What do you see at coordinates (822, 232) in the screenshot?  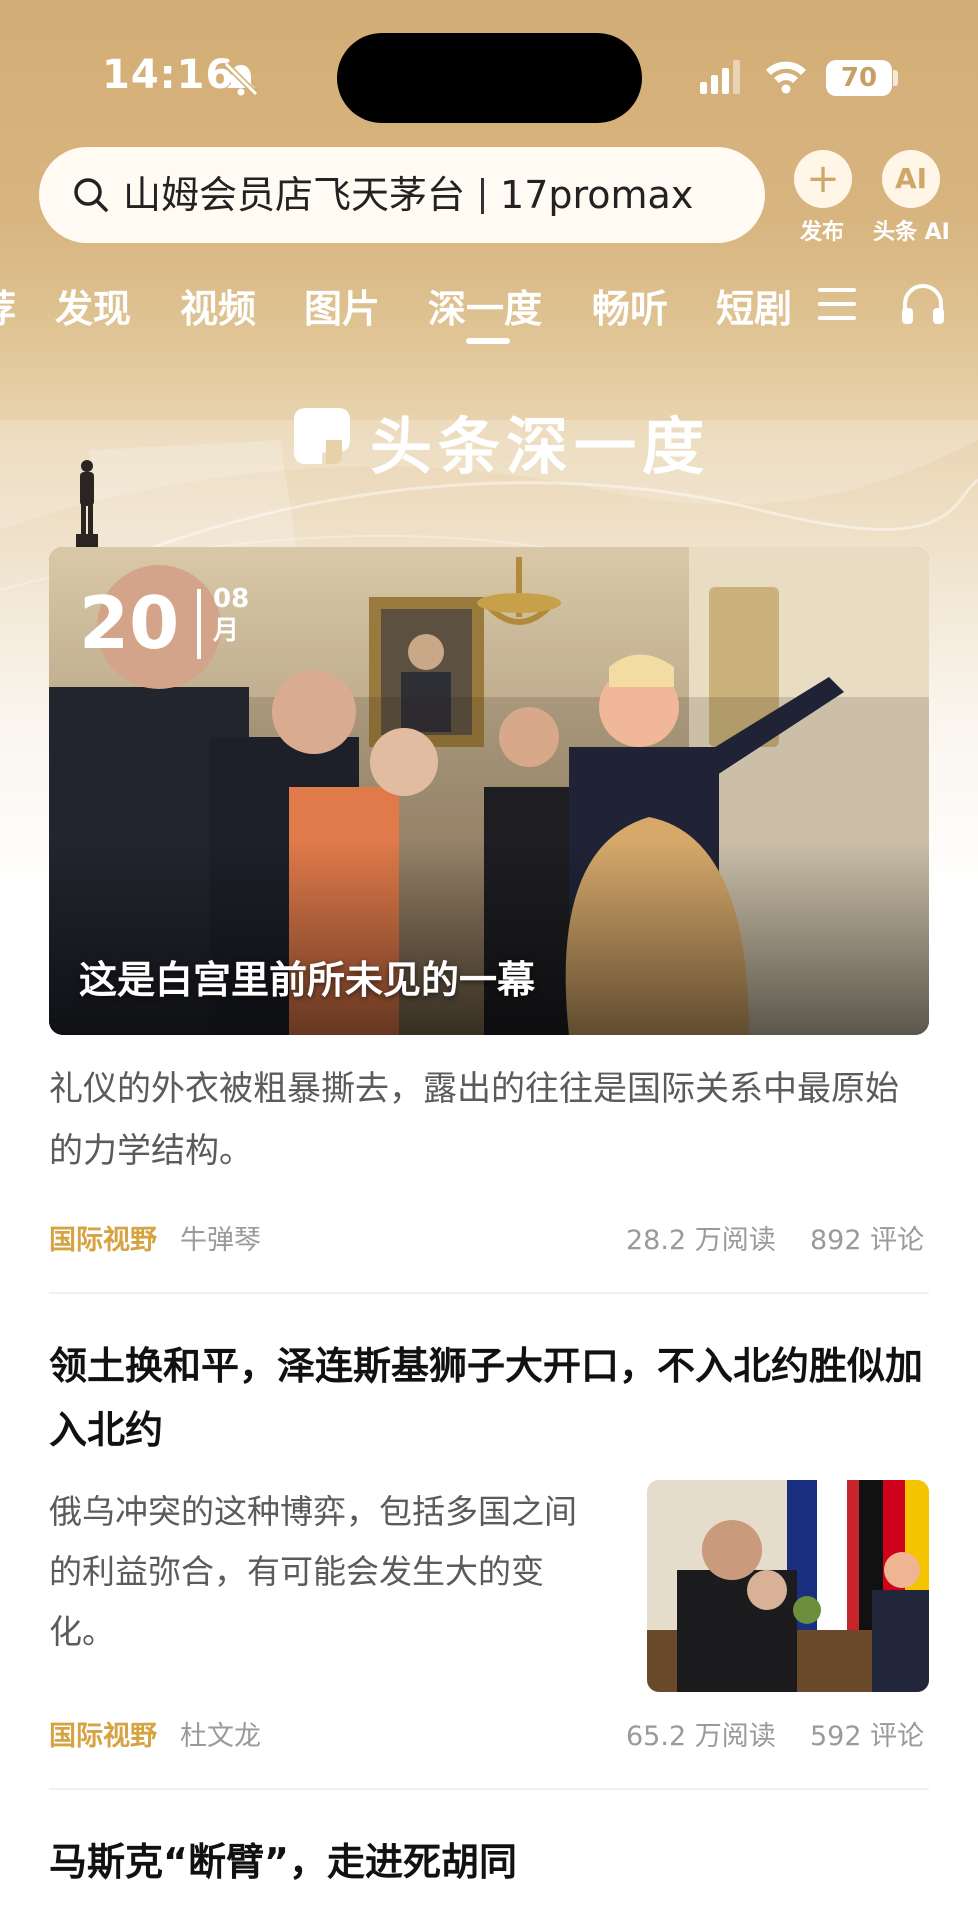 I see `publish-label: 发布` at bounding box center [822, 232].